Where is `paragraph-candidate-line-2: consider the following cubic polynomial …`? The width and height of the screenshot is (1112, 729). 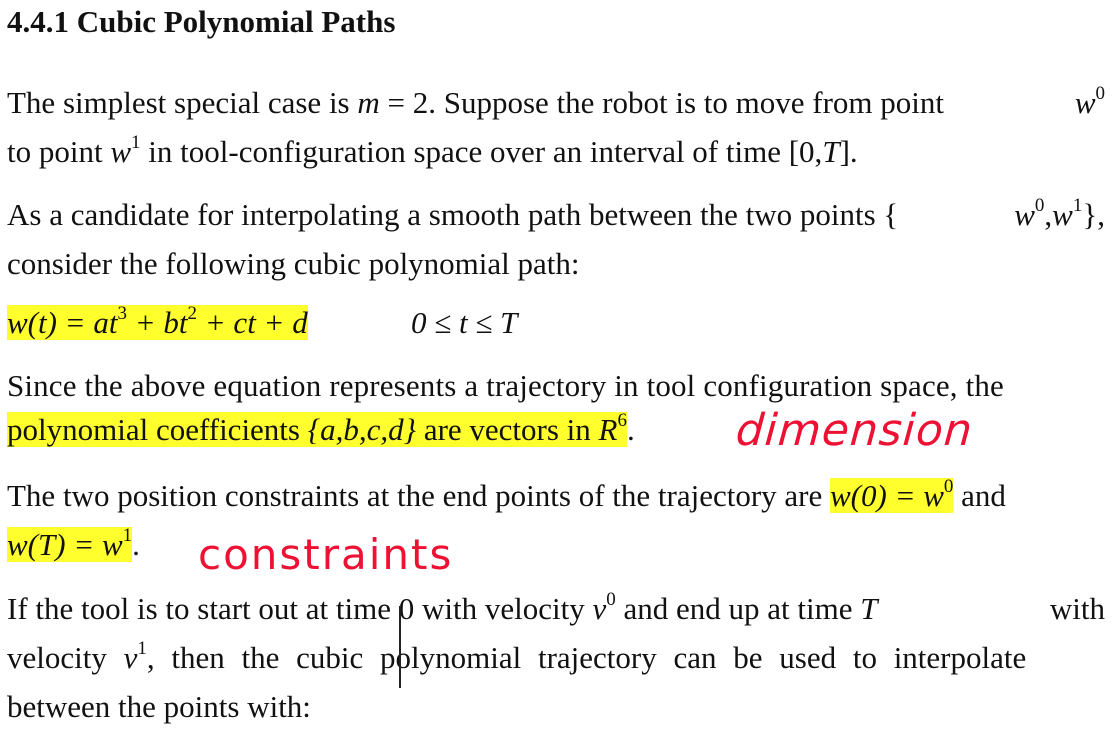 paragraph-candidate-line-2: consider the following cubic polynomial … is located at coordinates (293, 263).